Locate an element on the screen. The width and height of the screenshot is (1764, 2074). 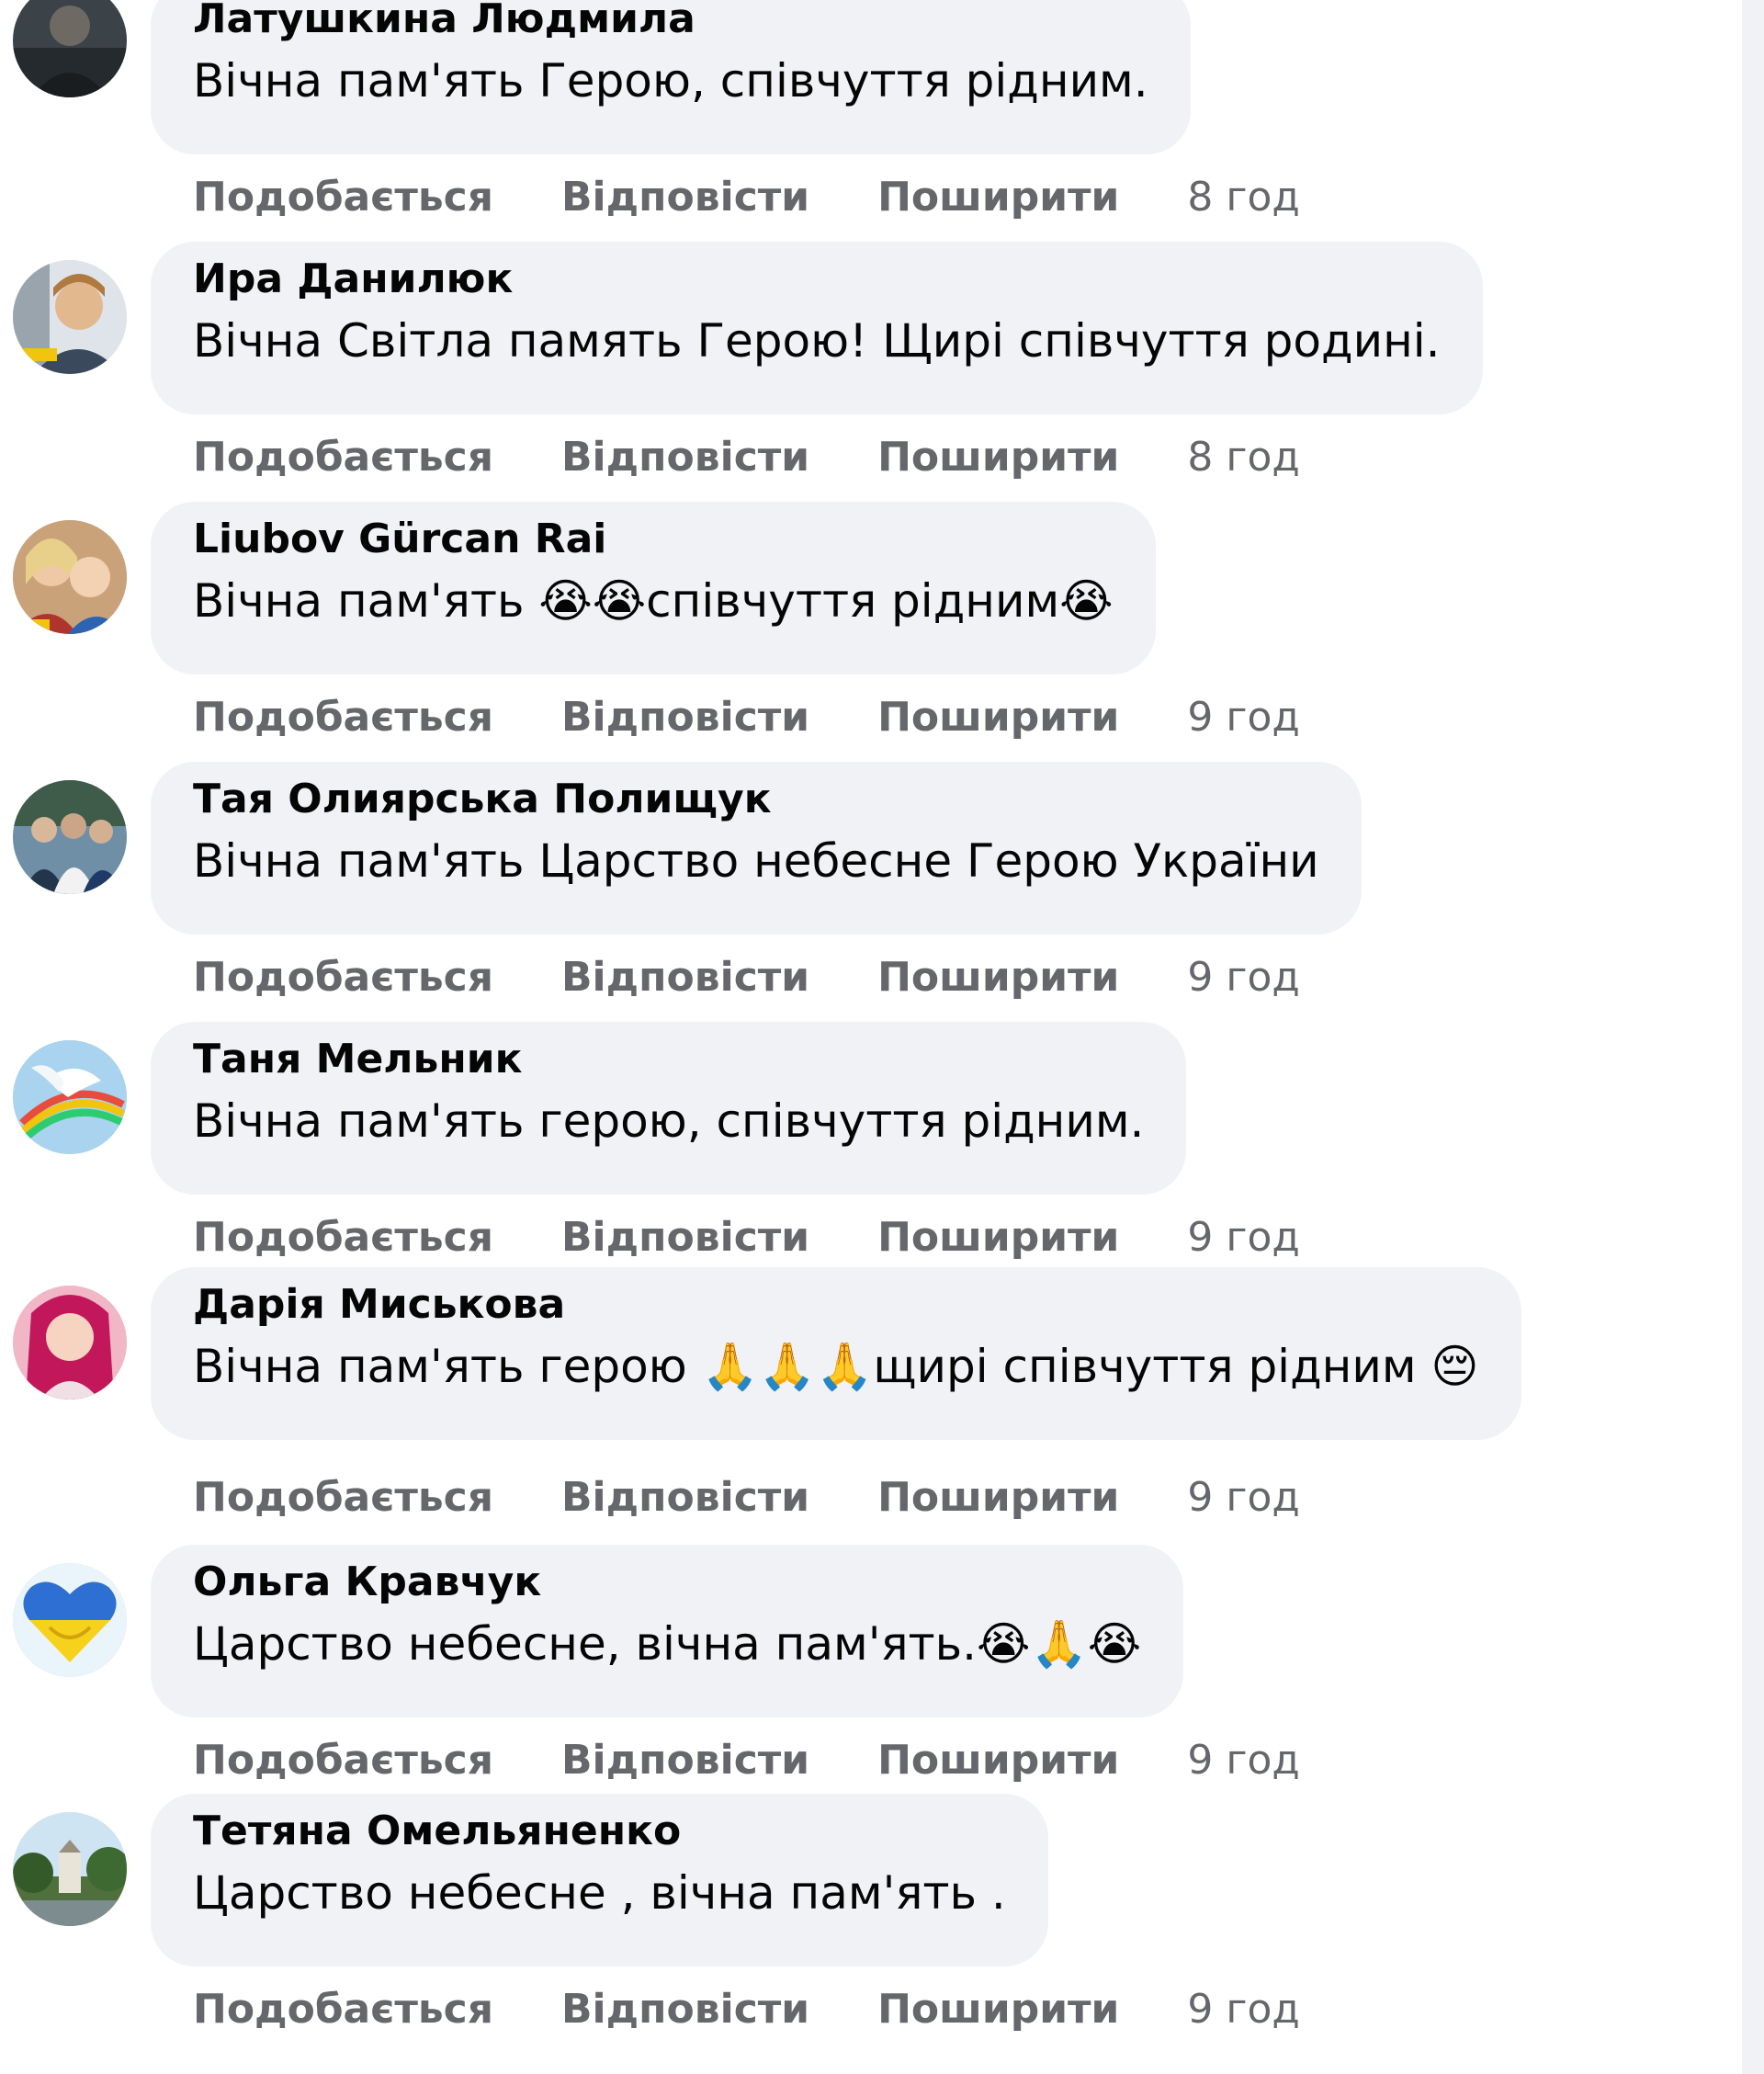
comment-text: Вічна пам'ять 😭😭співчуття рідним😭 is located at coordinates (653, 601).